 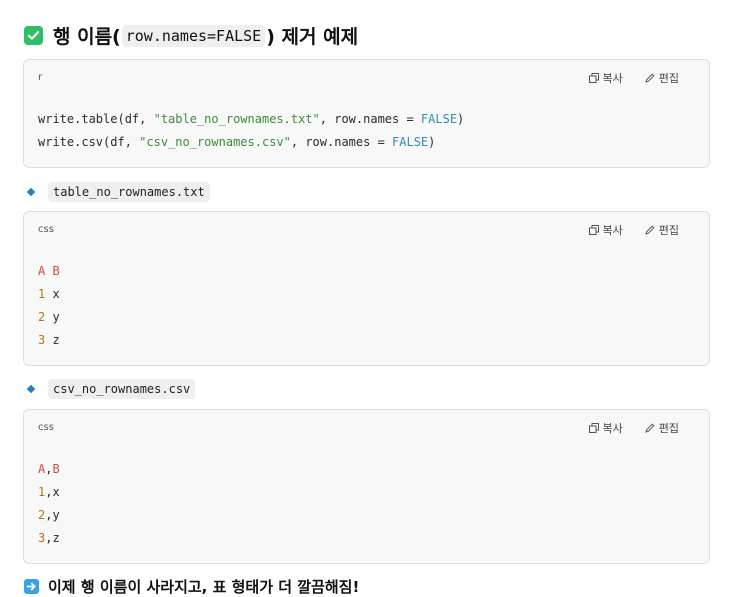 I want to click on code-token: "csv_no_rownames.csv", so click(x=215, y=142).